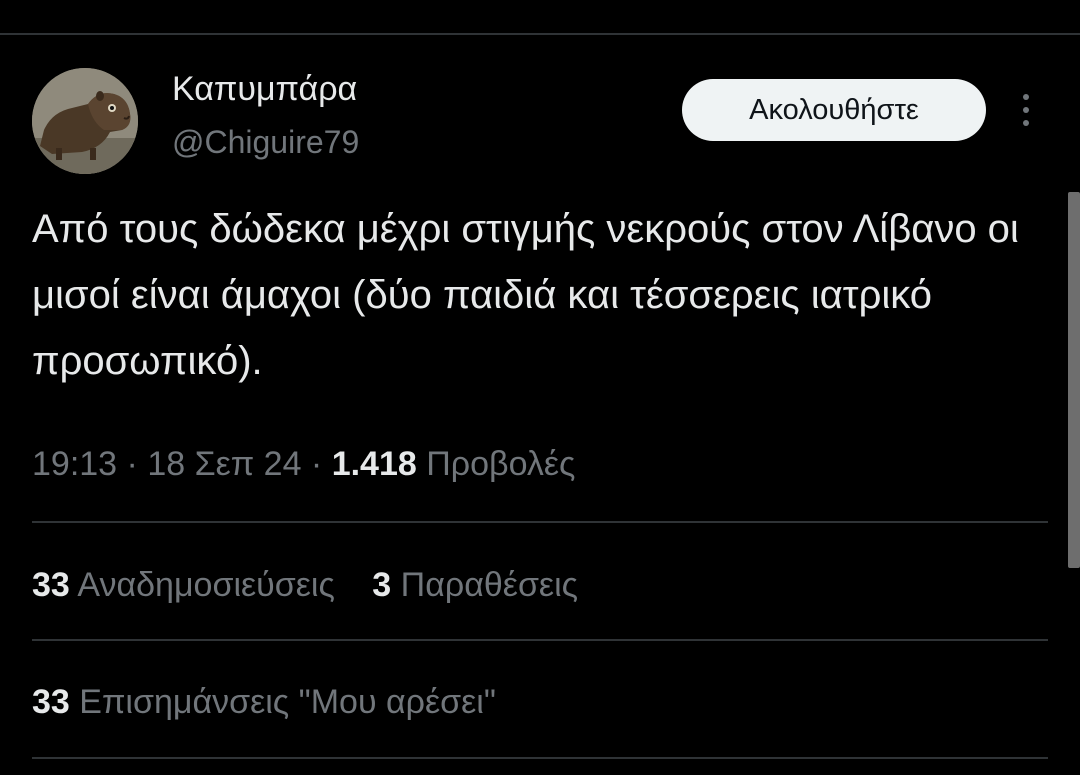  What do you see at coordinates (51, 585) in the screenshot?
I see `reposts-count: 33` at bounding box center [51, 585].